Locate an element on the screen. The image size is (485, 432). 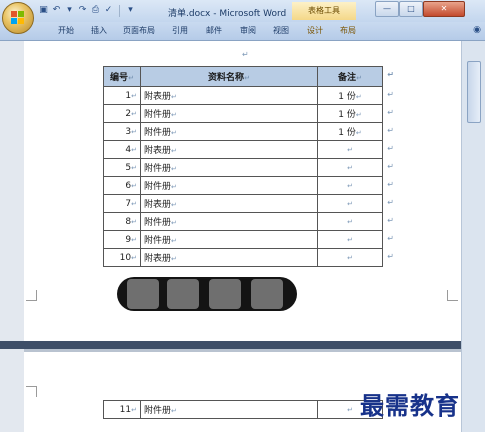
table-row: 3↵ 附件册↵ 1 份↵ ↵ is located at coordinates (248, 131).